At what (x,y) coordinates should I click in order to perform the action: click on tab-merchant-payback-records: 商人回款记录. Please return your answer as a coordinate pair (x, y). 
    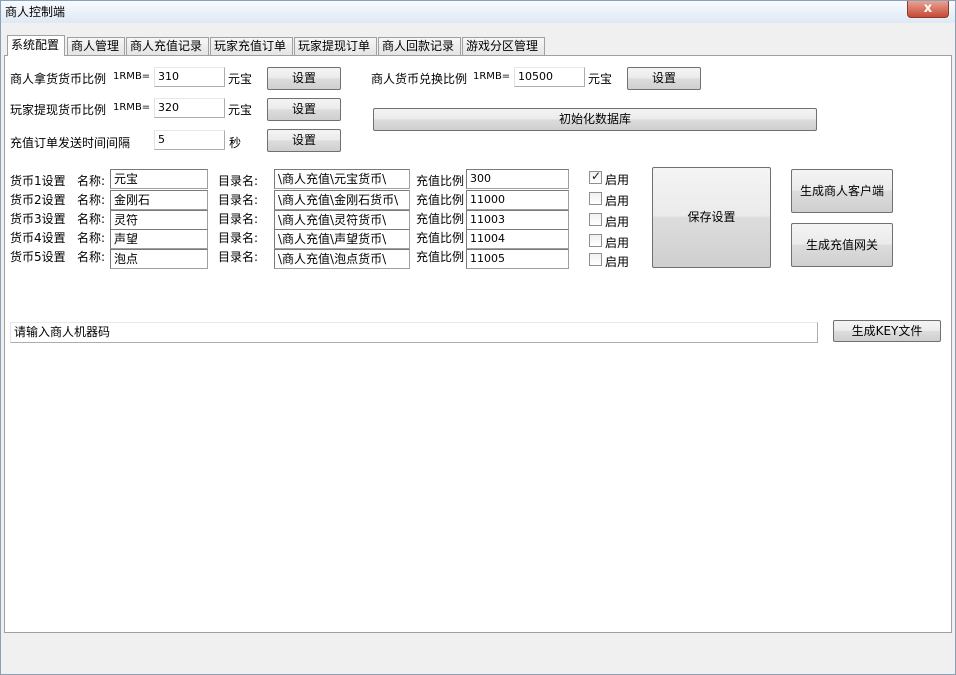
    Looking at the image, I should click on (419, 46).